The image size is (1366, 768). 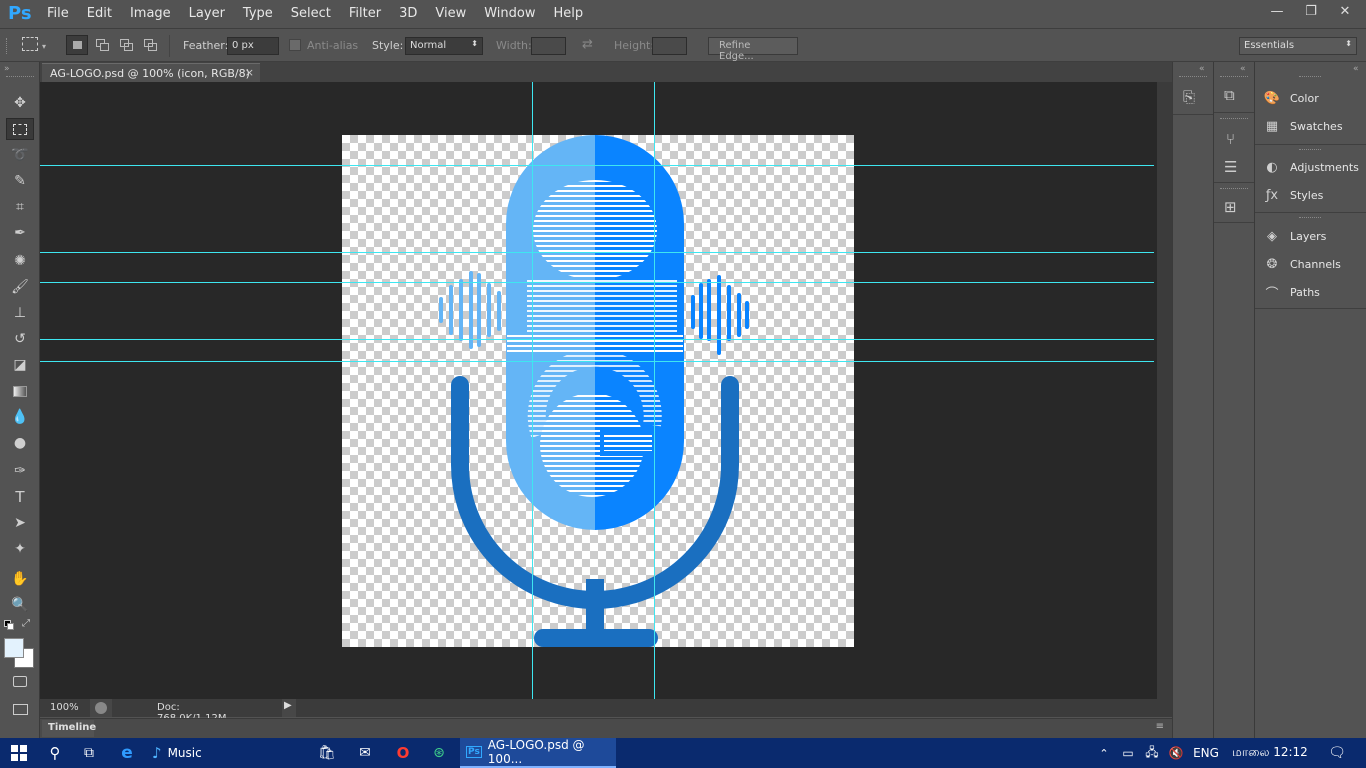 What do you see at coordinates (58, 13) in the screenshot?
I see `menu-file: File` at bounding box center [58, 13].